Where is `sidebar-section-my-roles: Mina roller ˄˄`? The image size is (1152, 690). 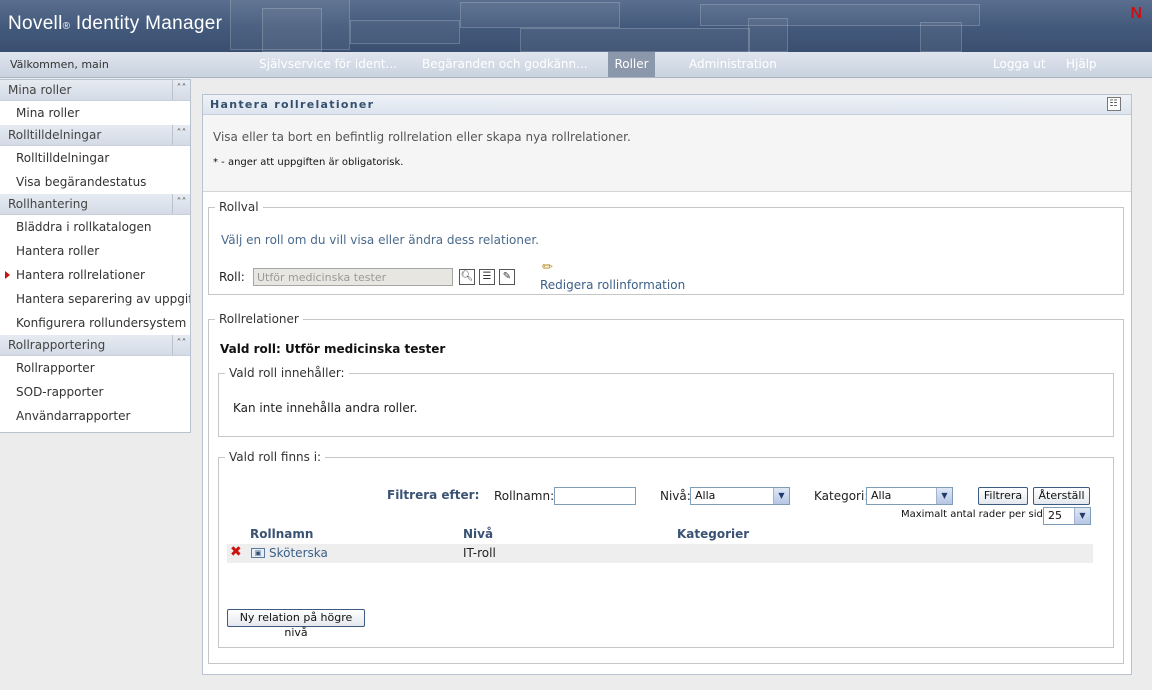
sidebar-section-my-roles: Mina roller ˄˄ is located at coordinates (95, 90).